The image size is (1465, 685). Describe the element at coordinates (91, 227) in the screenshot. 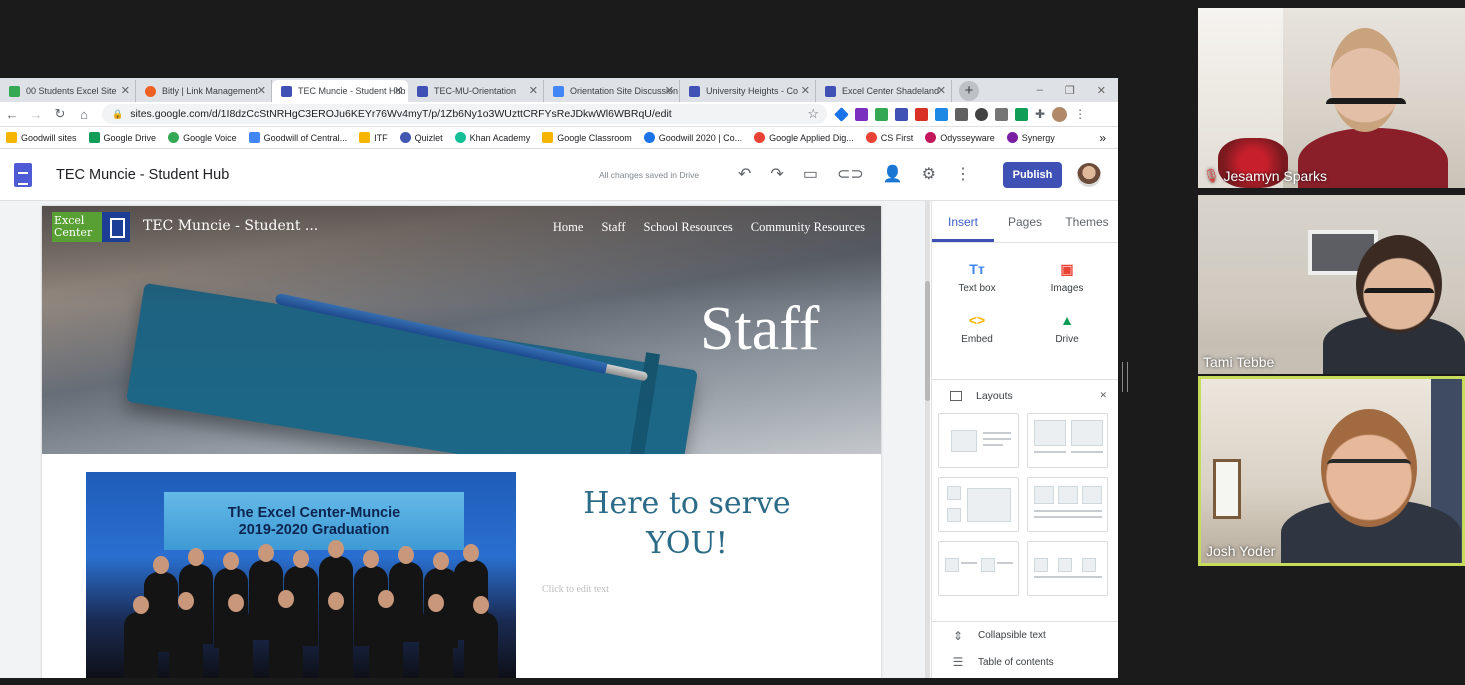

I see `site-logo: Excel Center` at that location.